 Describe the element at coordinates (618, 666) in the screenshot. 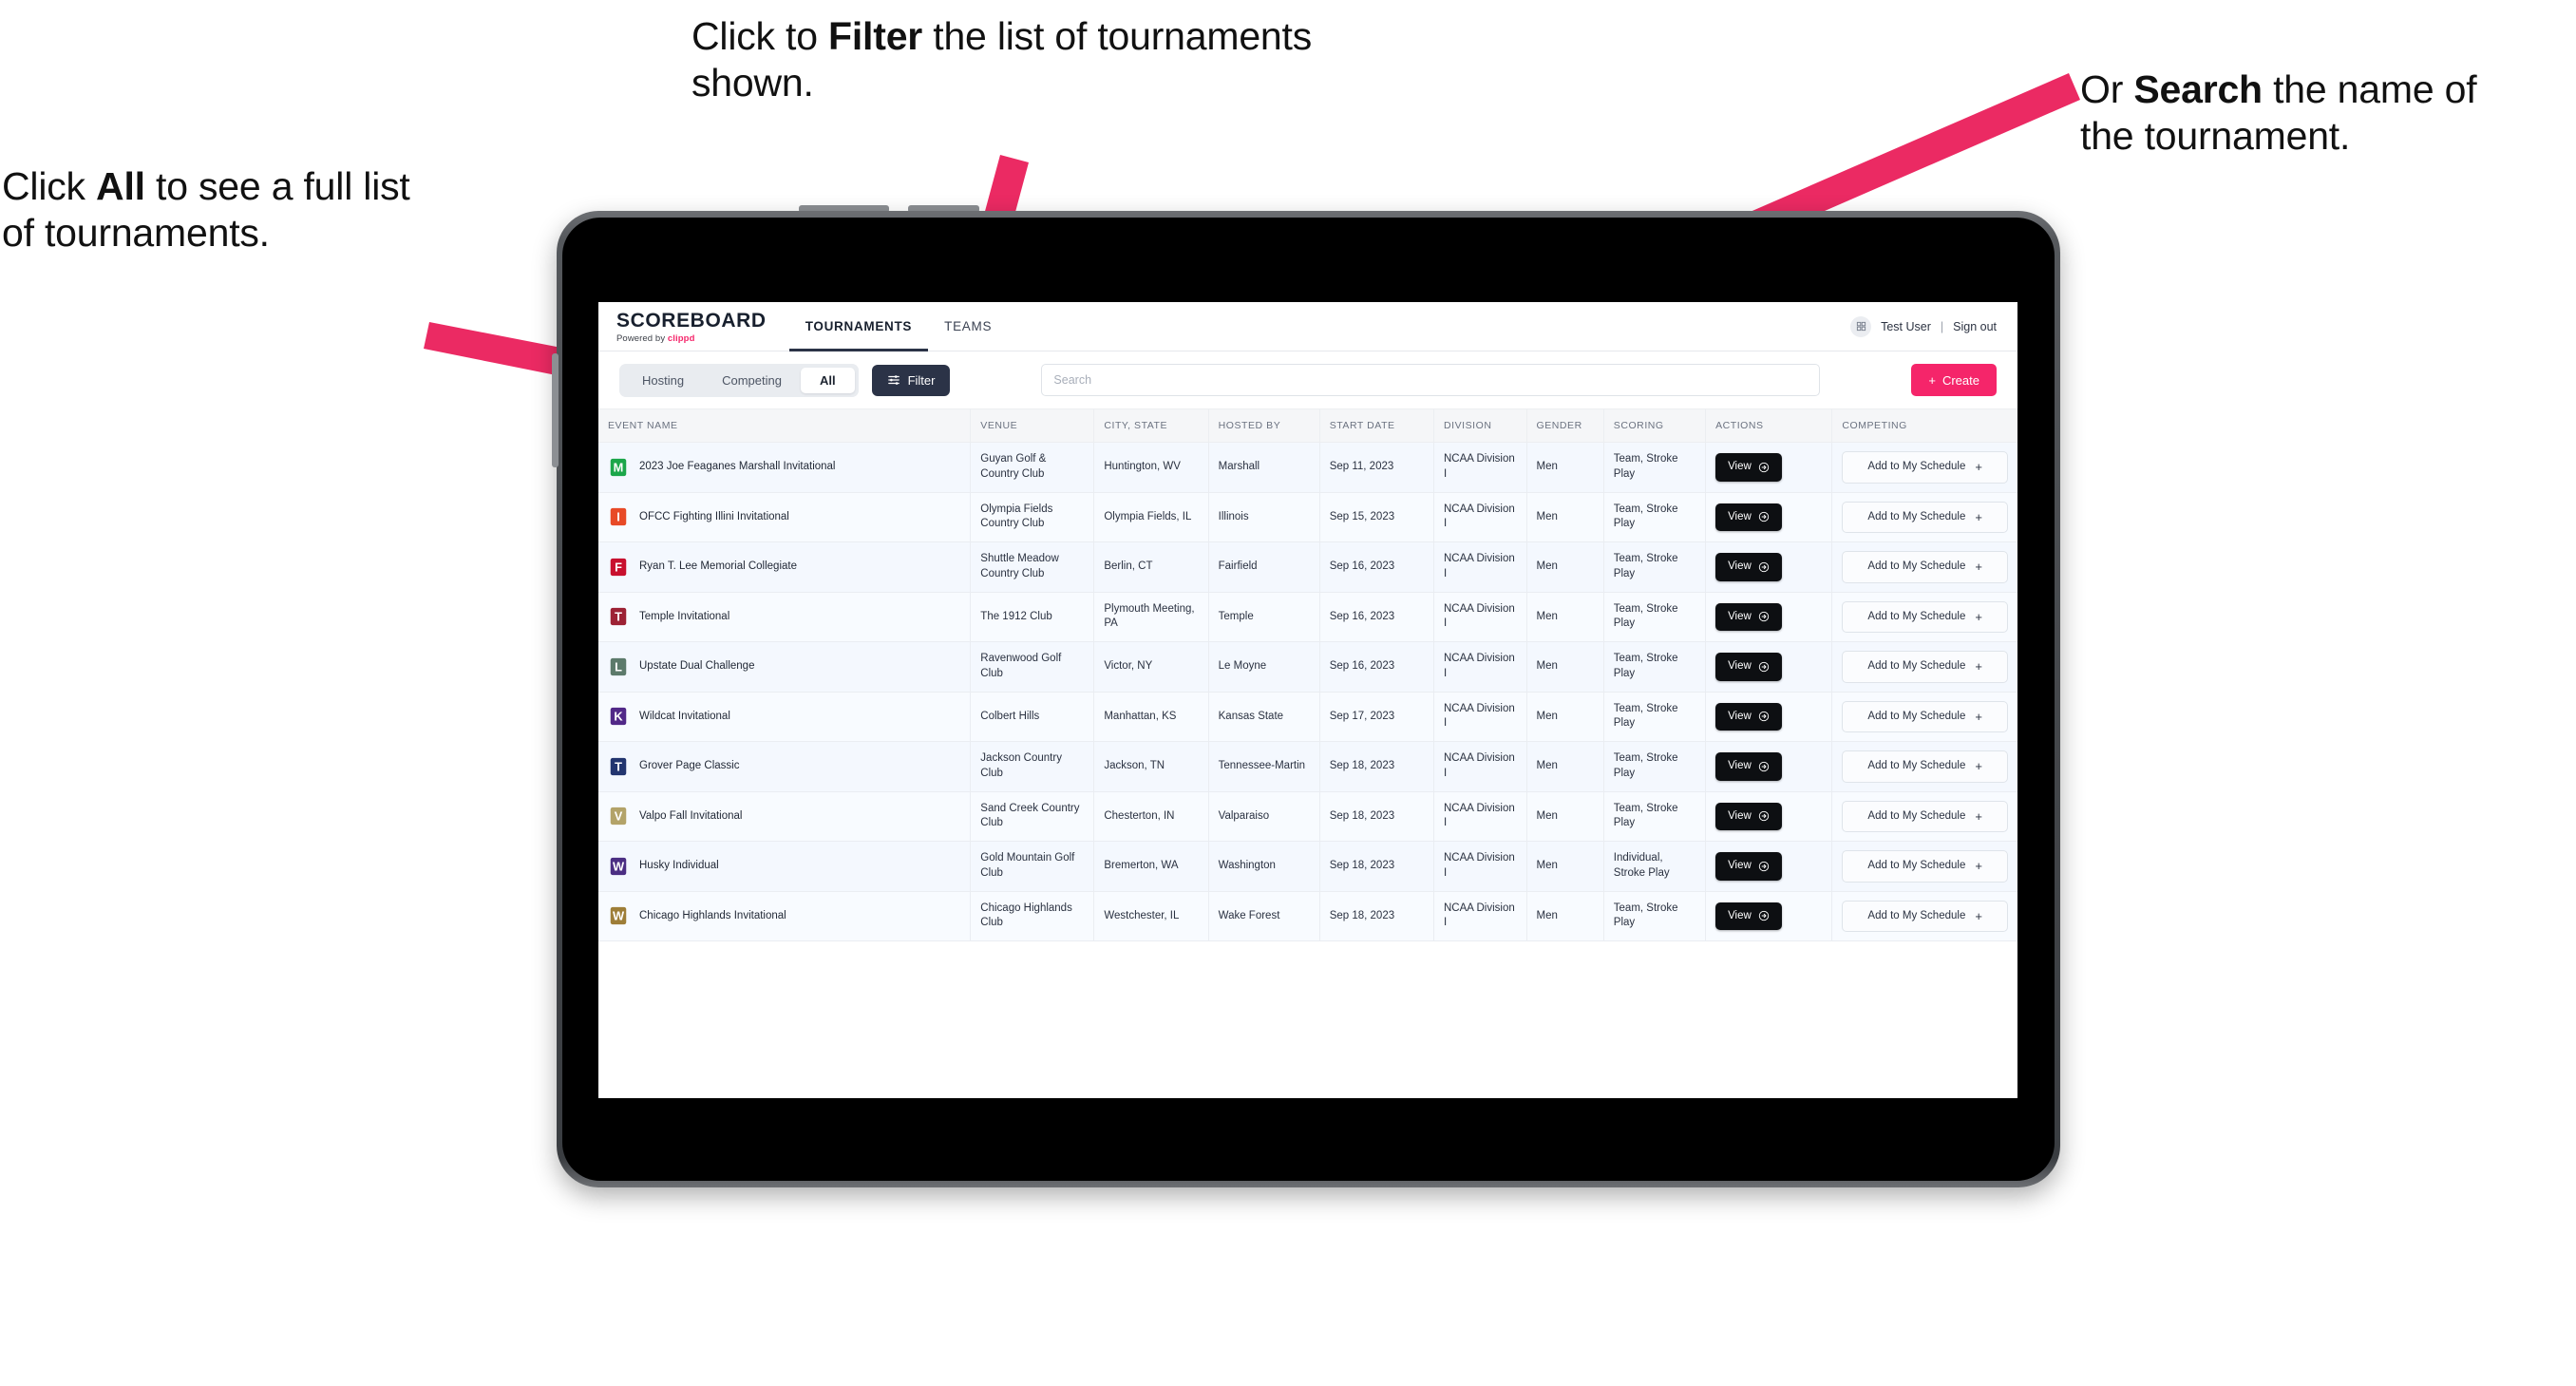

I see `lemoyne-dolphin-logo: L` at that location.